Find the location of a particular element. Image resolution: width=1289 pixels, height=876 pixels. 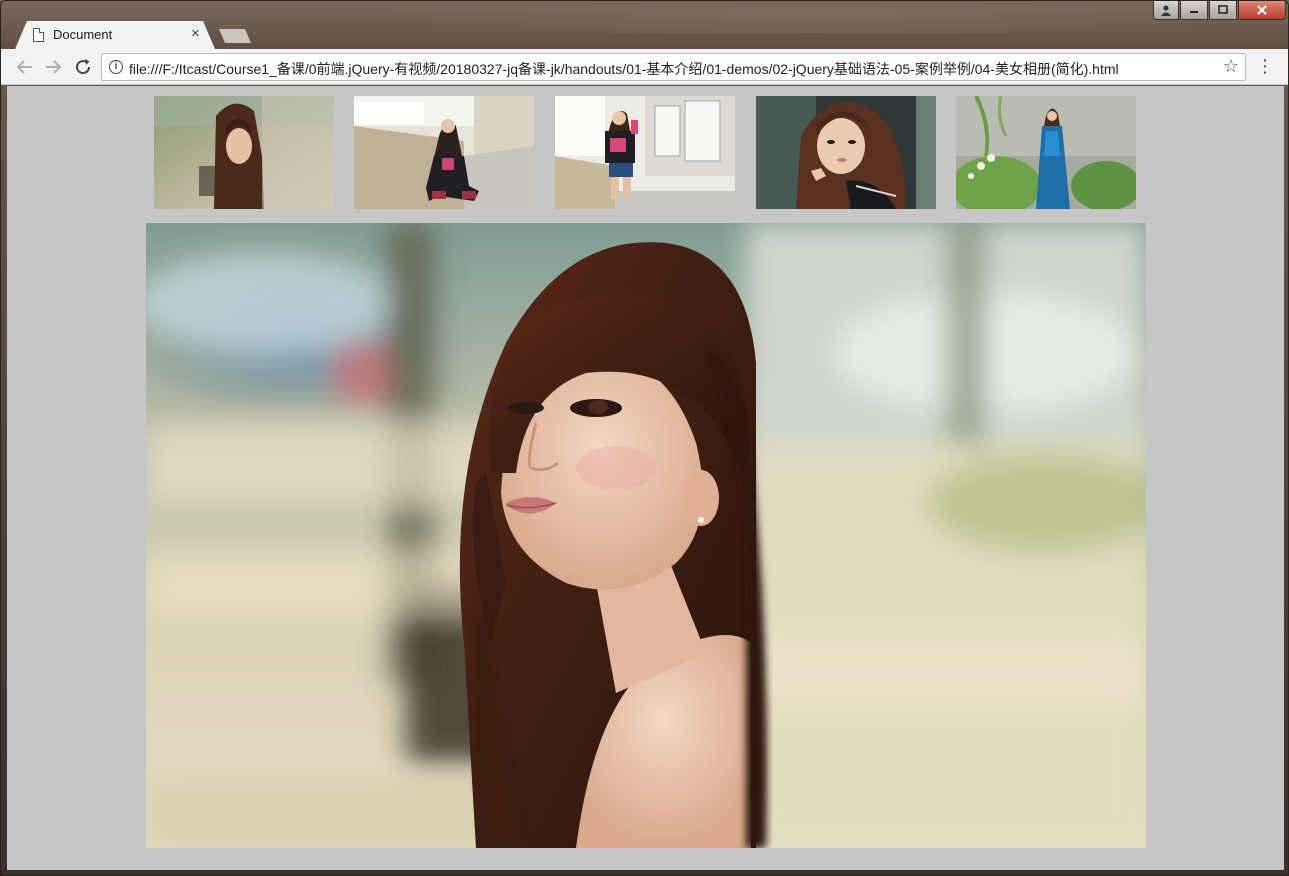

info-icon: i is located at coordinates (116, 67).